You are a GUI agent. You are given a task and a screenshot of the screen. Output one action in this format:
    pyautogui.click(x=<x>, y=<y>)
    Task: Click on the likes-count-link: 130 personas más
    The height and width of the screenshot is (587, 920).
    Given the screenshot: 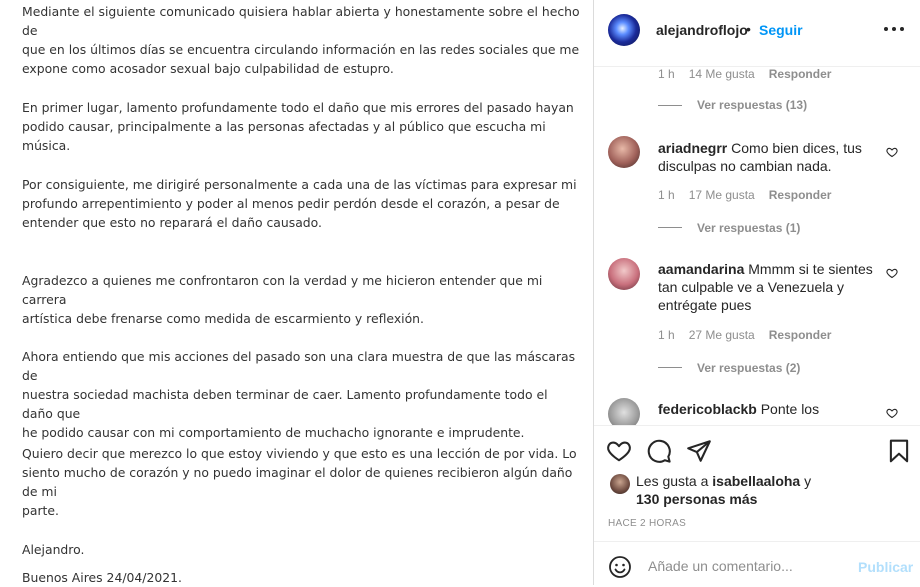 What is the action you would take?
    pyautogui.click(x=696, y=499)
    